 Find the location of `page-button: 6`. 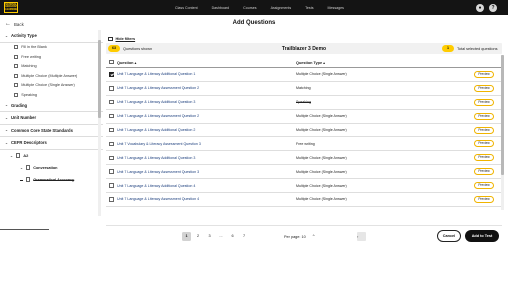

page-button: 6 is located at coordinates (232, 236).